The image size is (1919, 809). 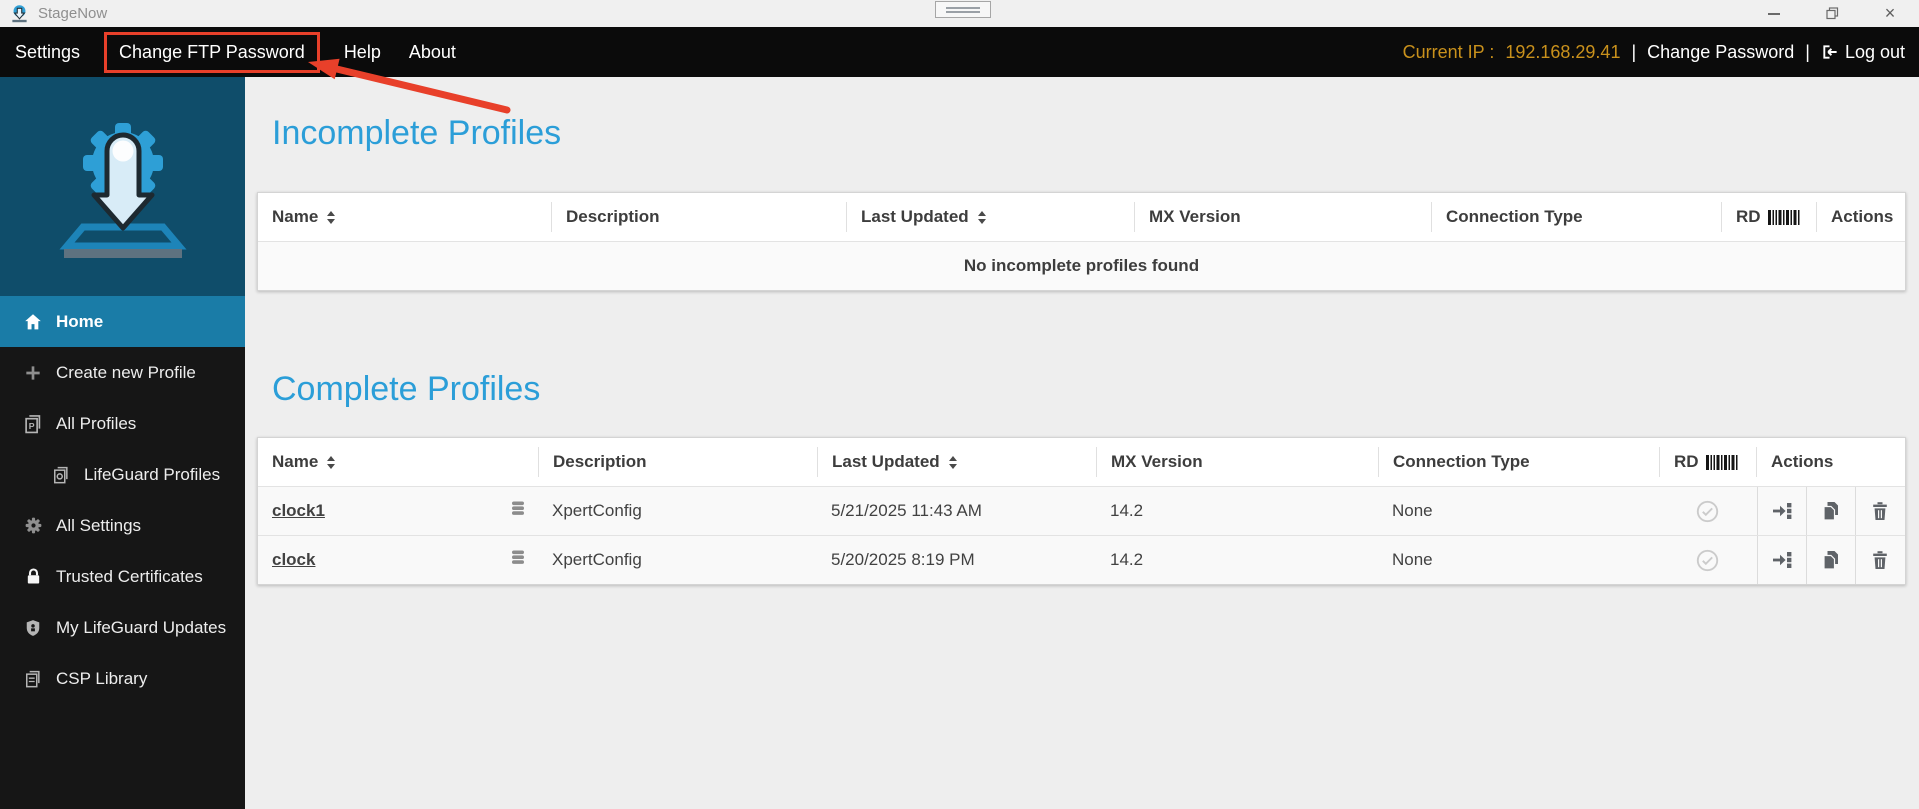 I want to click on sidebar-item-csp-library: CSP Library, so click(x=122, y=678).